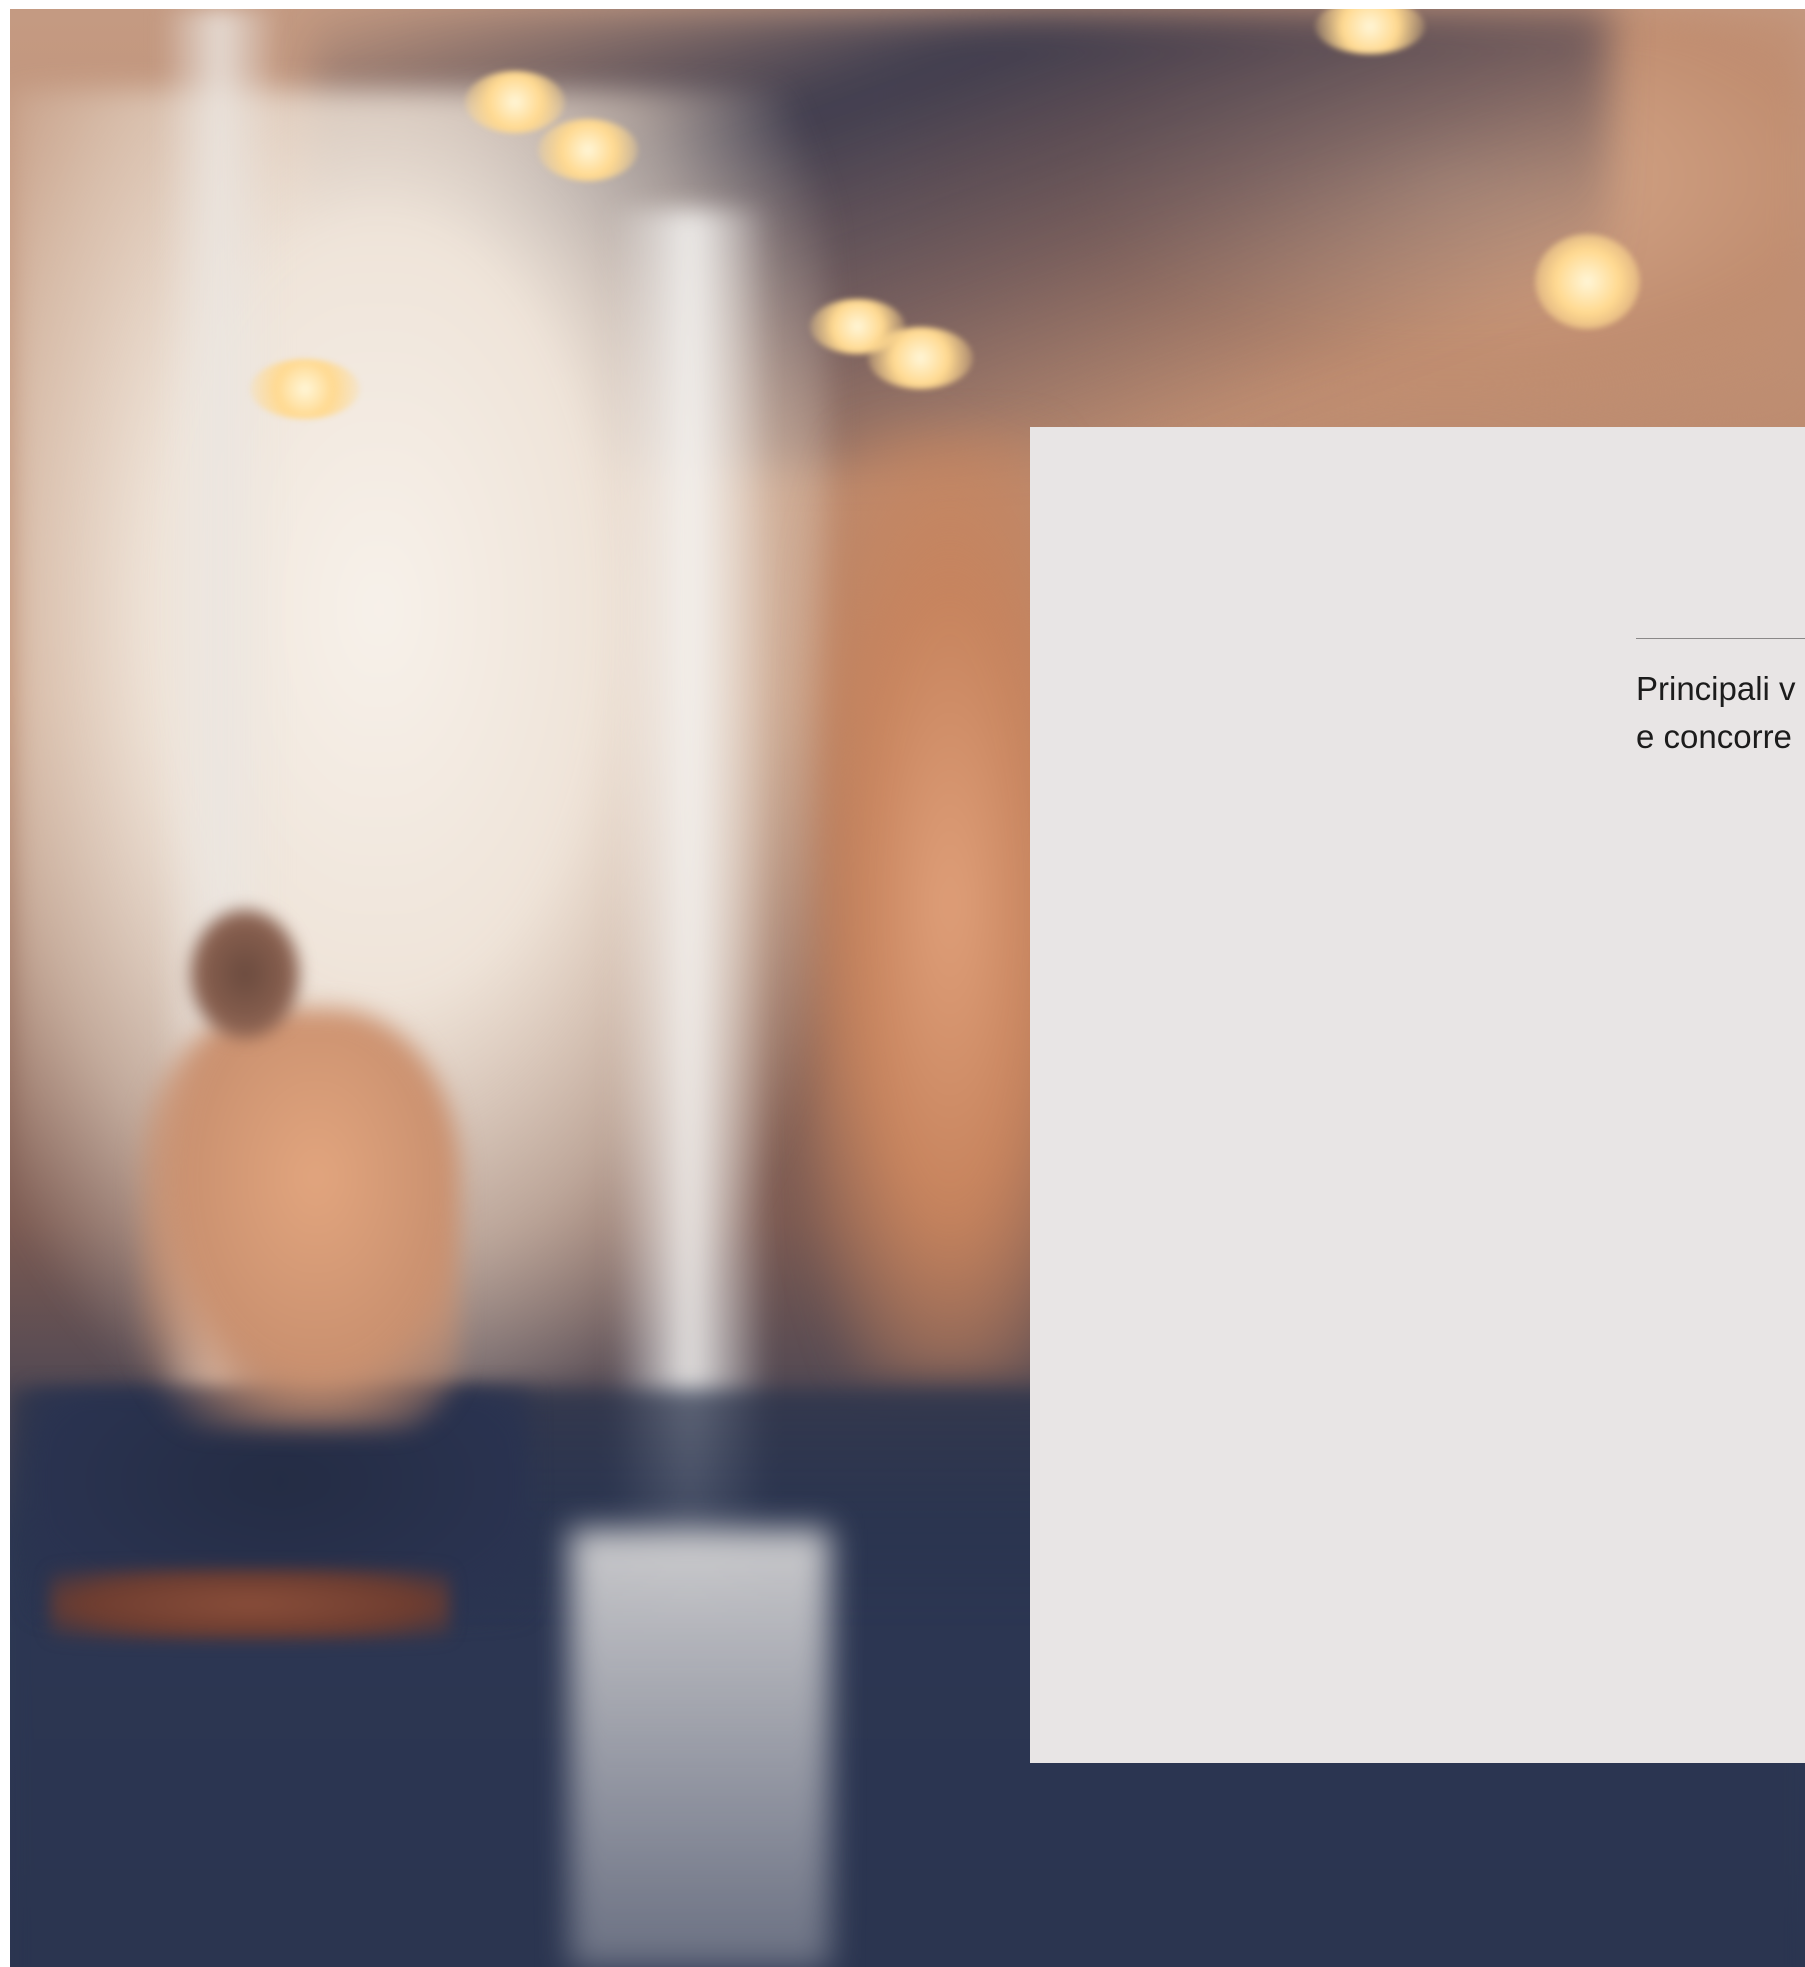 The image size is (1805, 1967). Describe the element at coordinates (245, 974) in the screenshot. I see `person-head` at that location.